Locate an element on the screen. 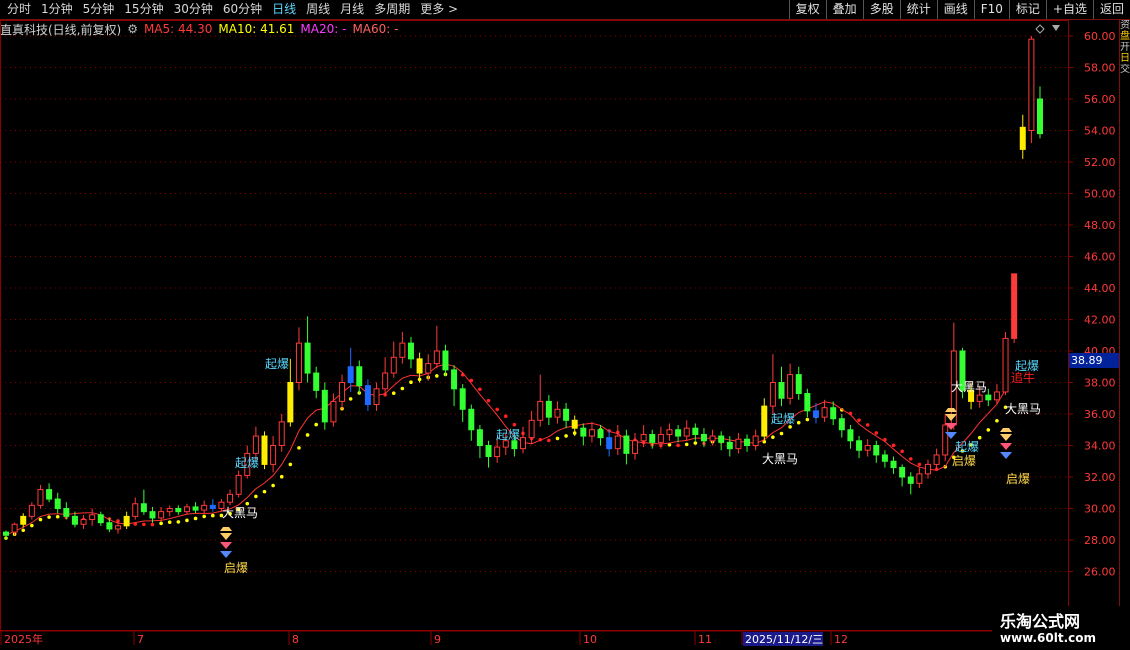 The image size is (1130, 650). watermark: 乐淘公式网 www.60lt.com is located at coordinates (1061, 628).